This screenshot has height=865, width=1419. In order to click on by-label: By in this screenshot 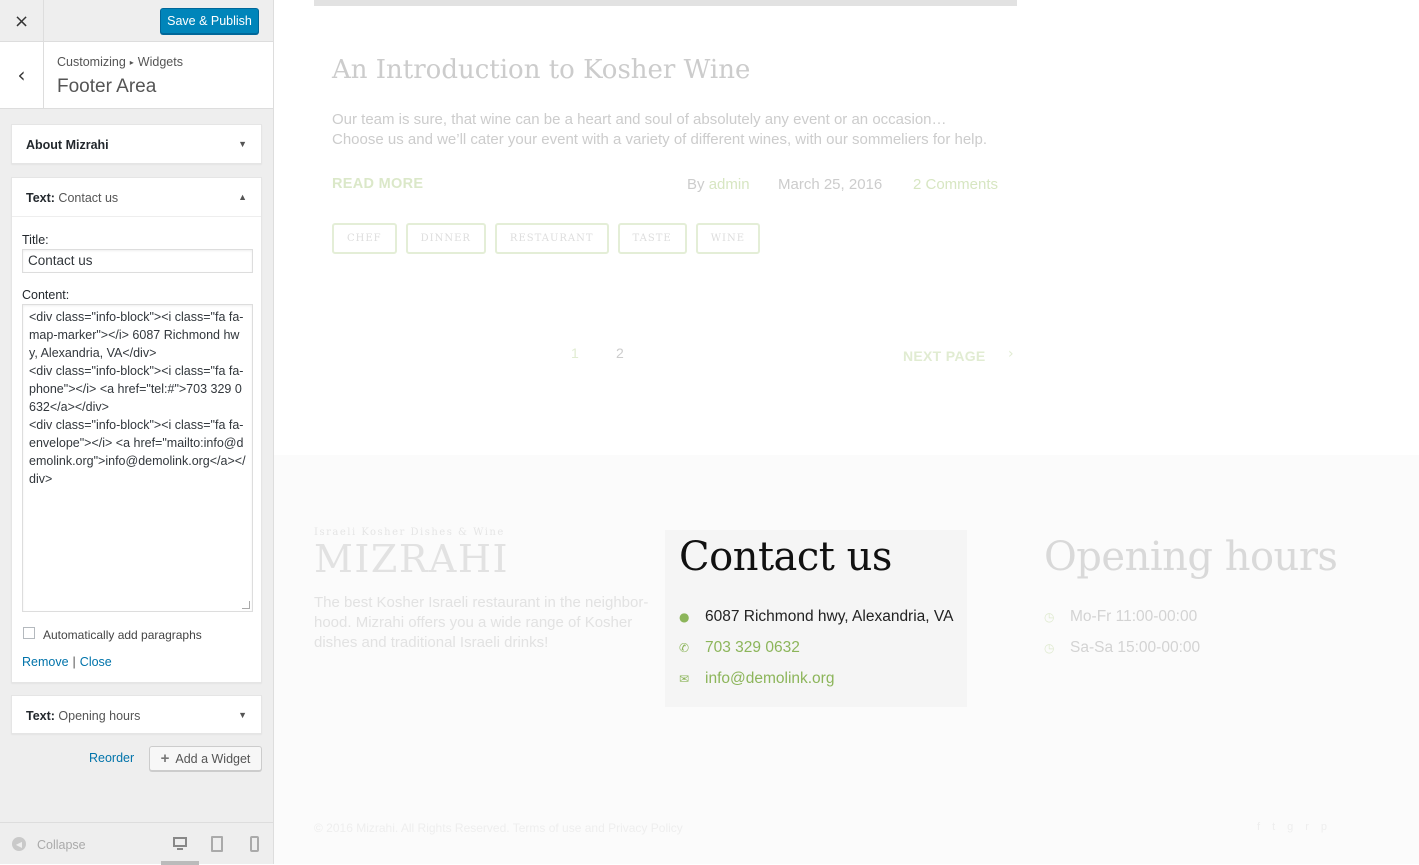, I will do `click(696, 184)`.